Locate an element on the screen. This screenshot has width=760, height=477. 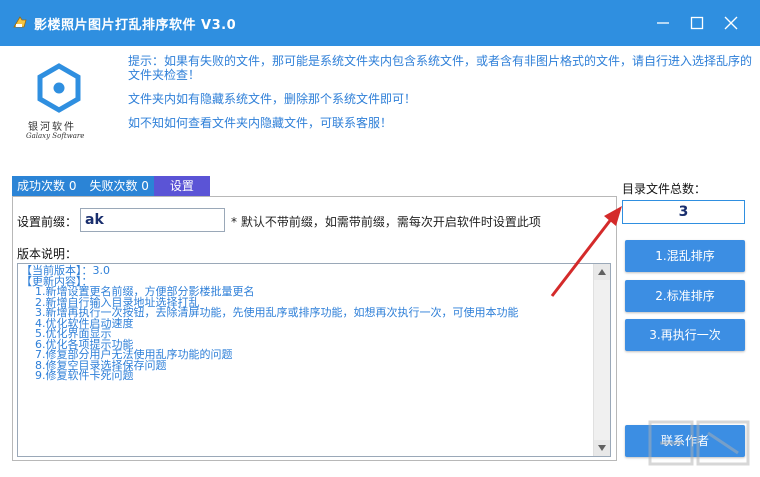
chevron-down-icon is located at coordinates (602, 448).